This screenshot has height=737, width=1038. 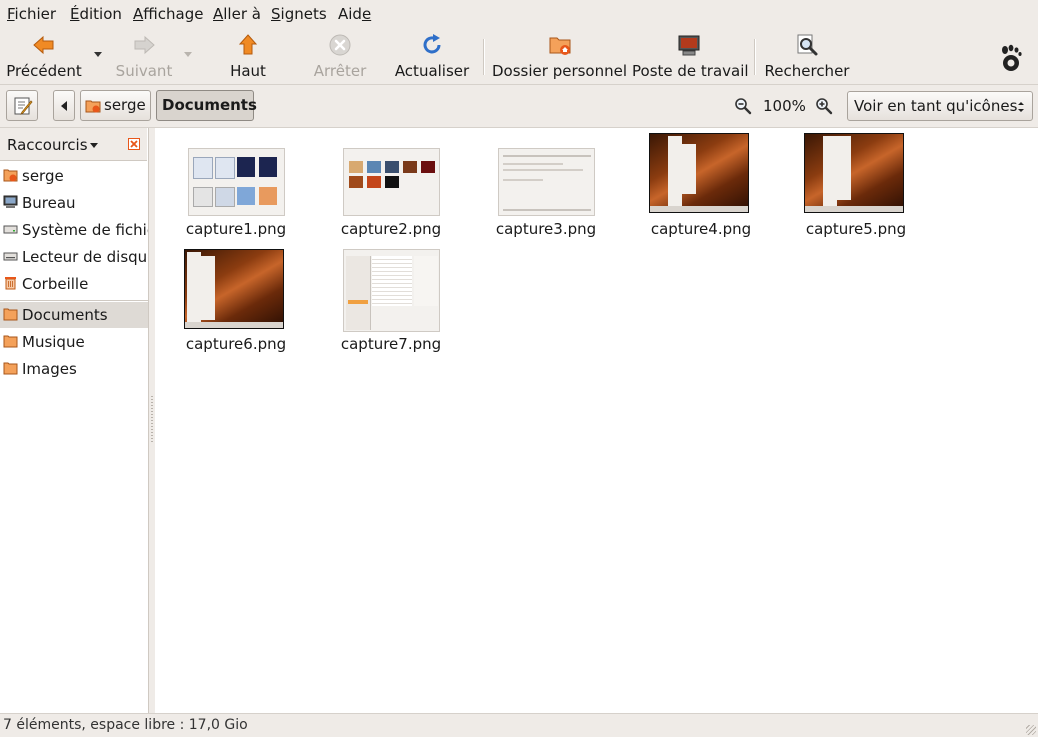 What do you see at coordinates (53, 342) in the screenshot?
I see `sidebar-item-label: Musique` at bounding box center [53, 342].